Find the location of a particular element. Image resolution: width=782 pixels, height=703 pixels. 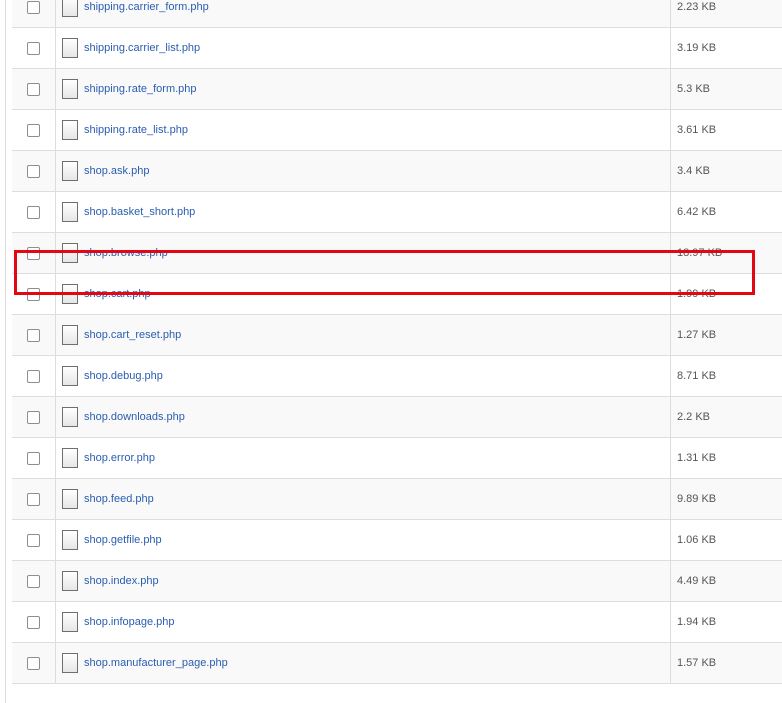

file-size: 1.06 KB is located at coordinates (697, 540).